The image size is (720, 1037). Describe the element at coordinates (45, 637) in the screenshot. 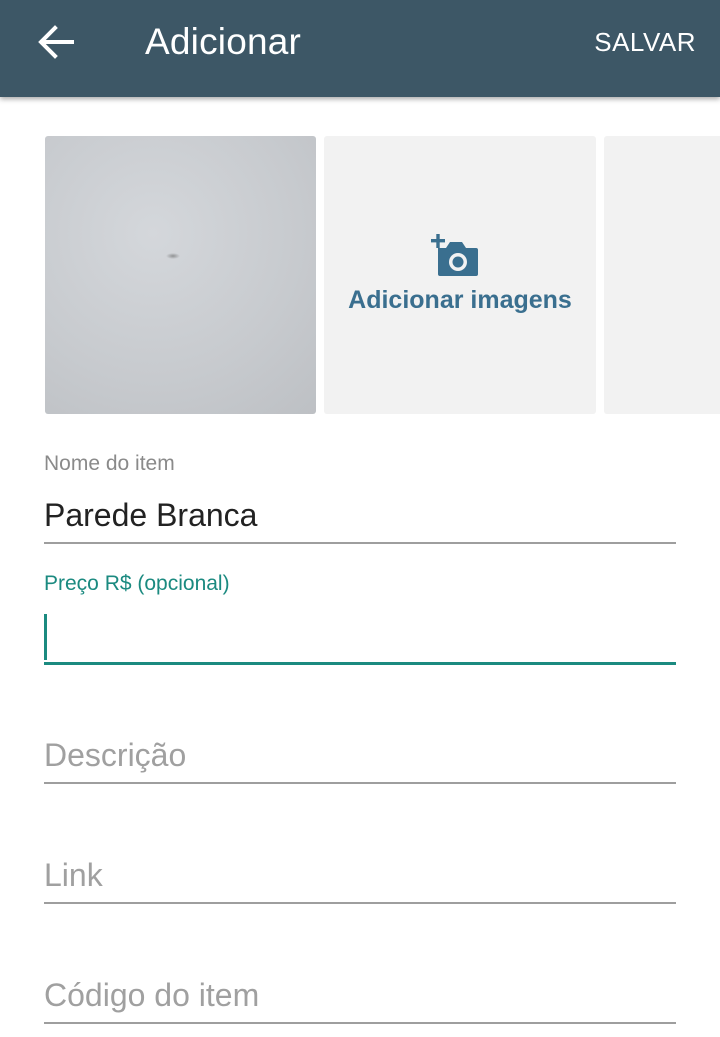

I see `text-cursor` at that location.